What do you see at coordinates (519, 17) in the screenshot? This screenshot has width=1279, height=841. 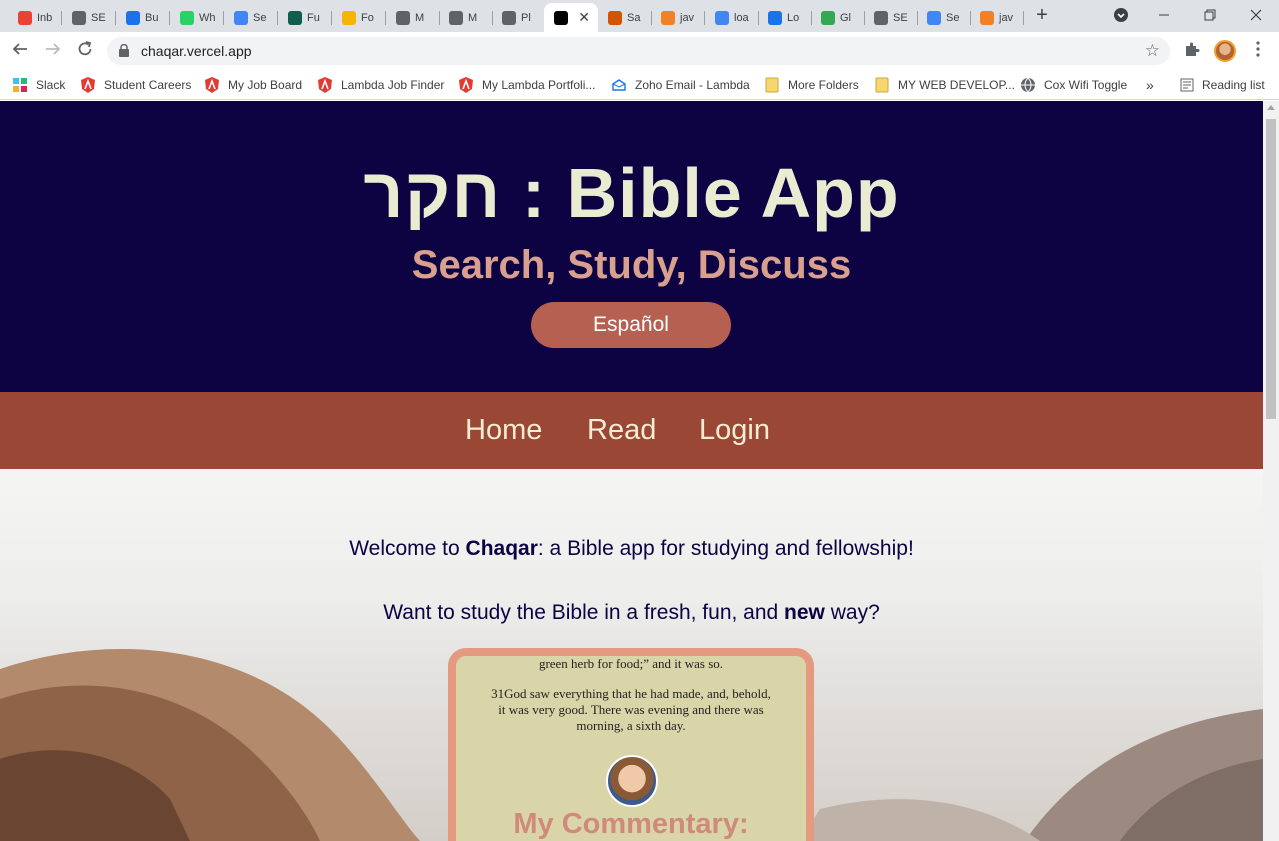 I see `browser-tab: Pl` at bounding box center [519, 17].